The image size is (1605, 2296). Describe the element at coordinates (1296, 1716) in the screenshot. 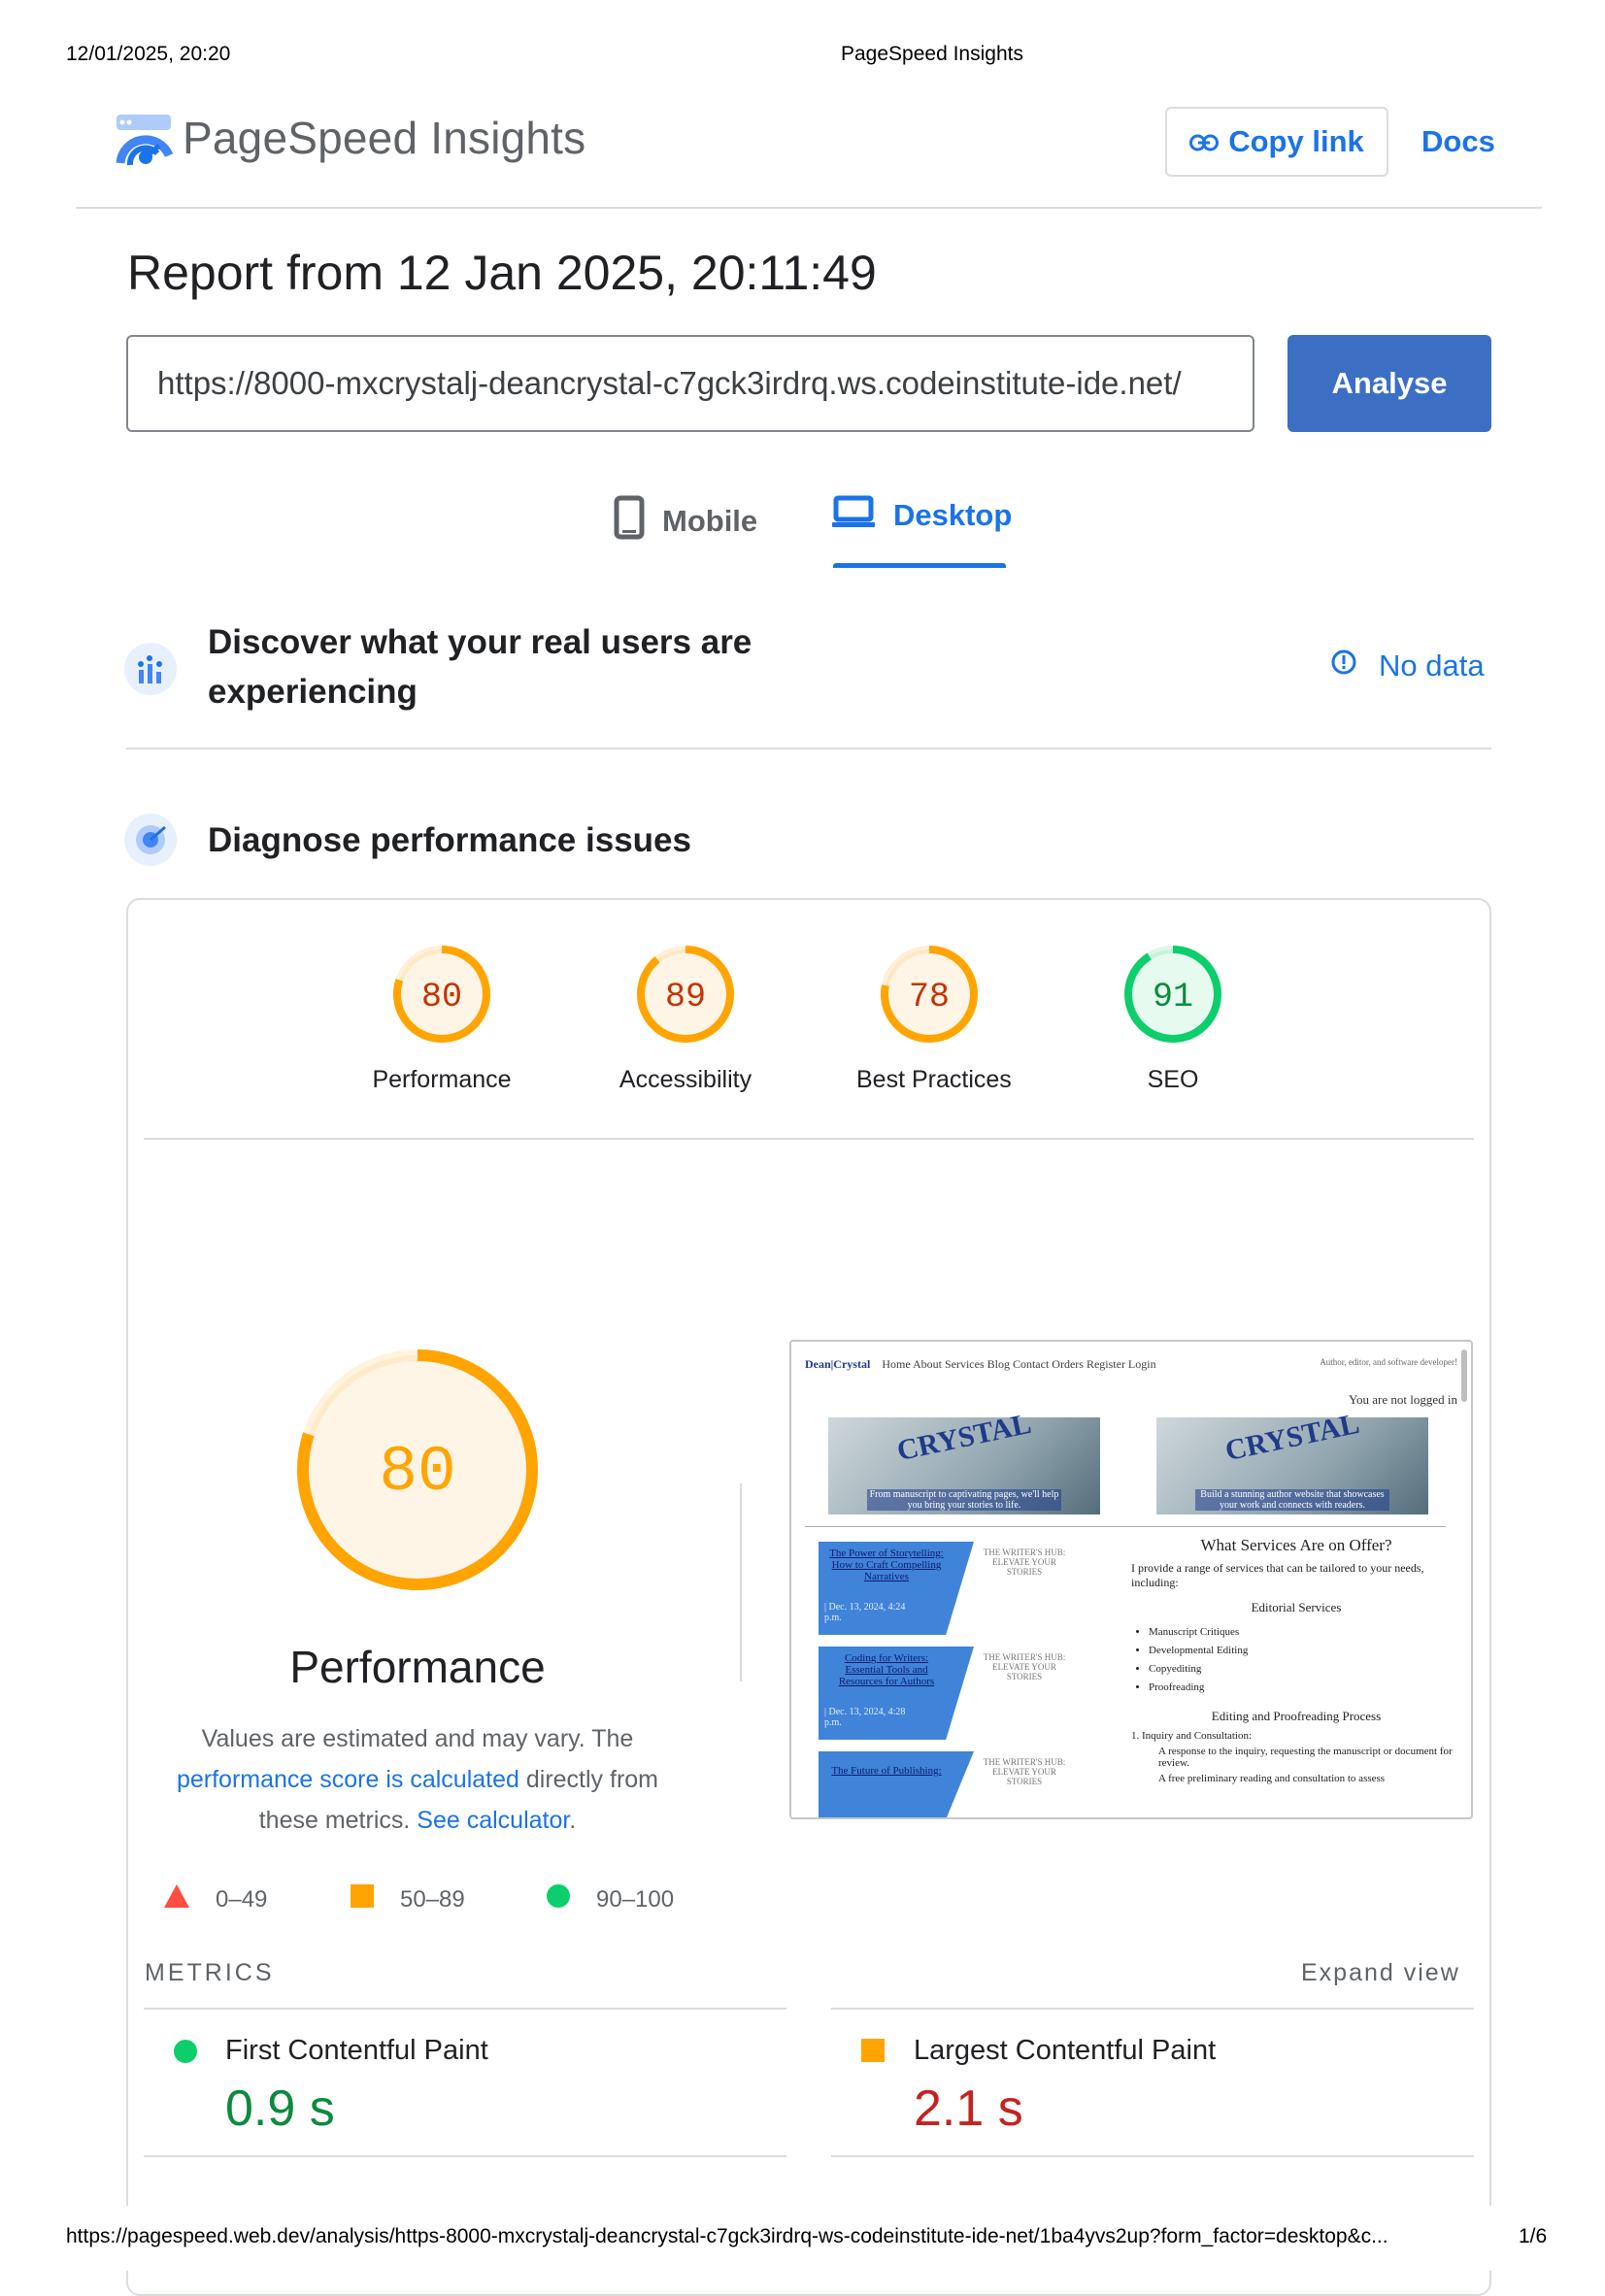

I see `thumb-process-heading: Editing and Proofreading Process` at that location.